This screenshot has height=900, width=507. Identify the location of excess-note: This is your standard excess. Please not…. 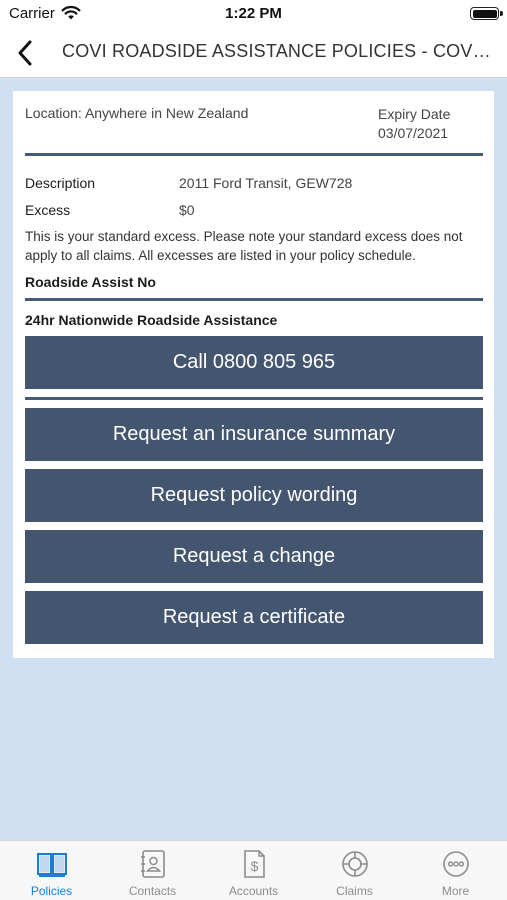
(244, 246).